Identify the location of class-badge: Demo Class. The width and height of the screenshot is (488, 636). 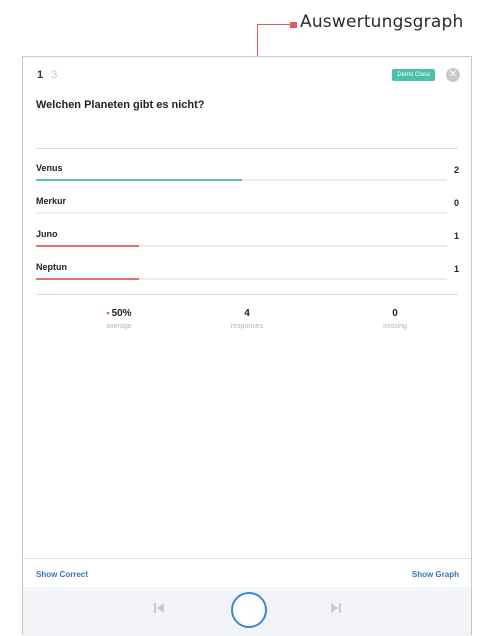
(413, 75).